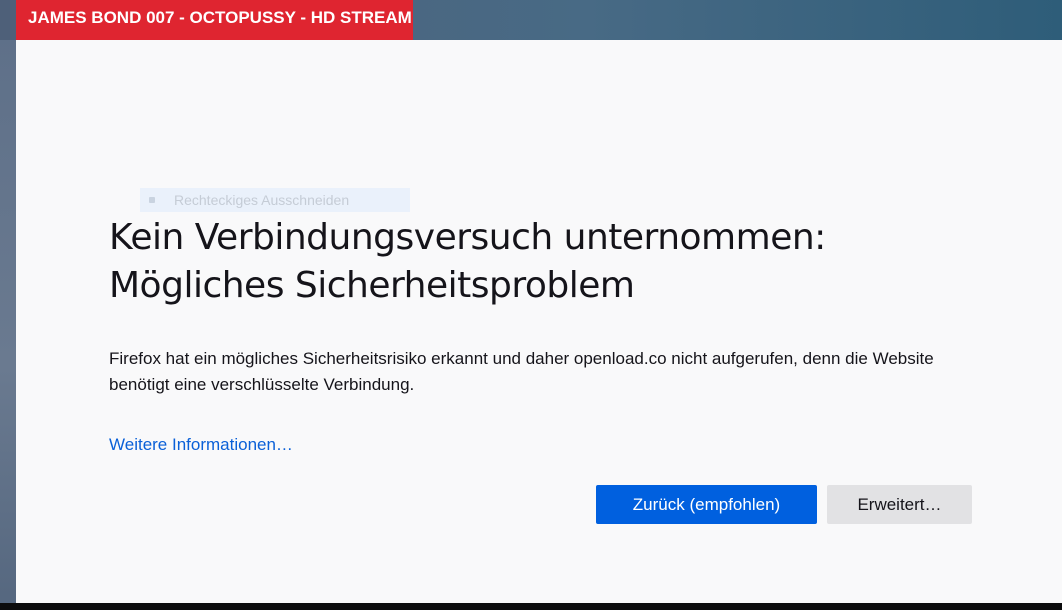 The height and width of the screenshot is (610, 1062). What do you see at coordinates (706, 504) in the screenshot?
I see `go-back-button: Zurück (empfohlen)` at bounding box center [706, 504].